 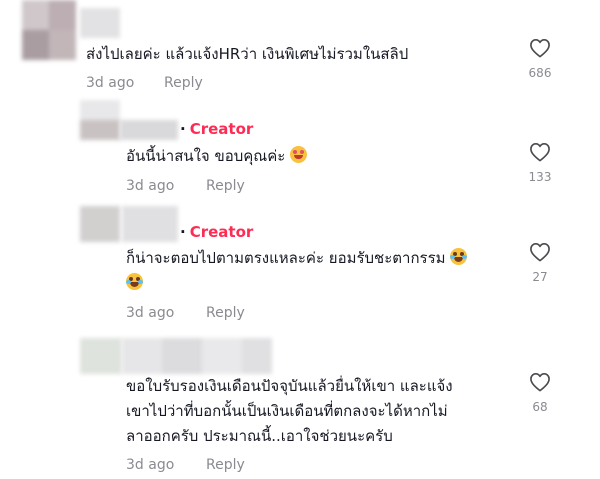 I want to click on comment-text: ก็น่าจะตอบไปตามตรงแหละค่ะ ยอมรับชะตากรรม, so click(x=297, y=258).